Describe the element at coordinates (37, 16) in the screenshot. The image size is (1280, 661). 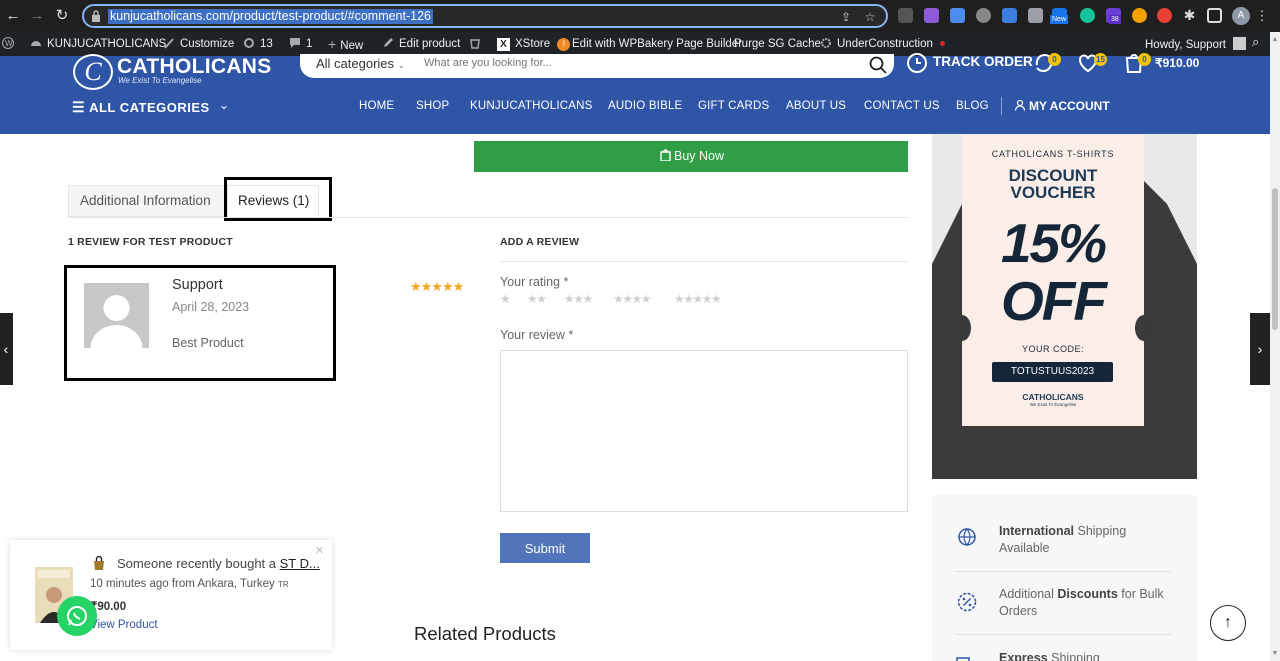
I see `forward-arrow-icon: →` at that location.